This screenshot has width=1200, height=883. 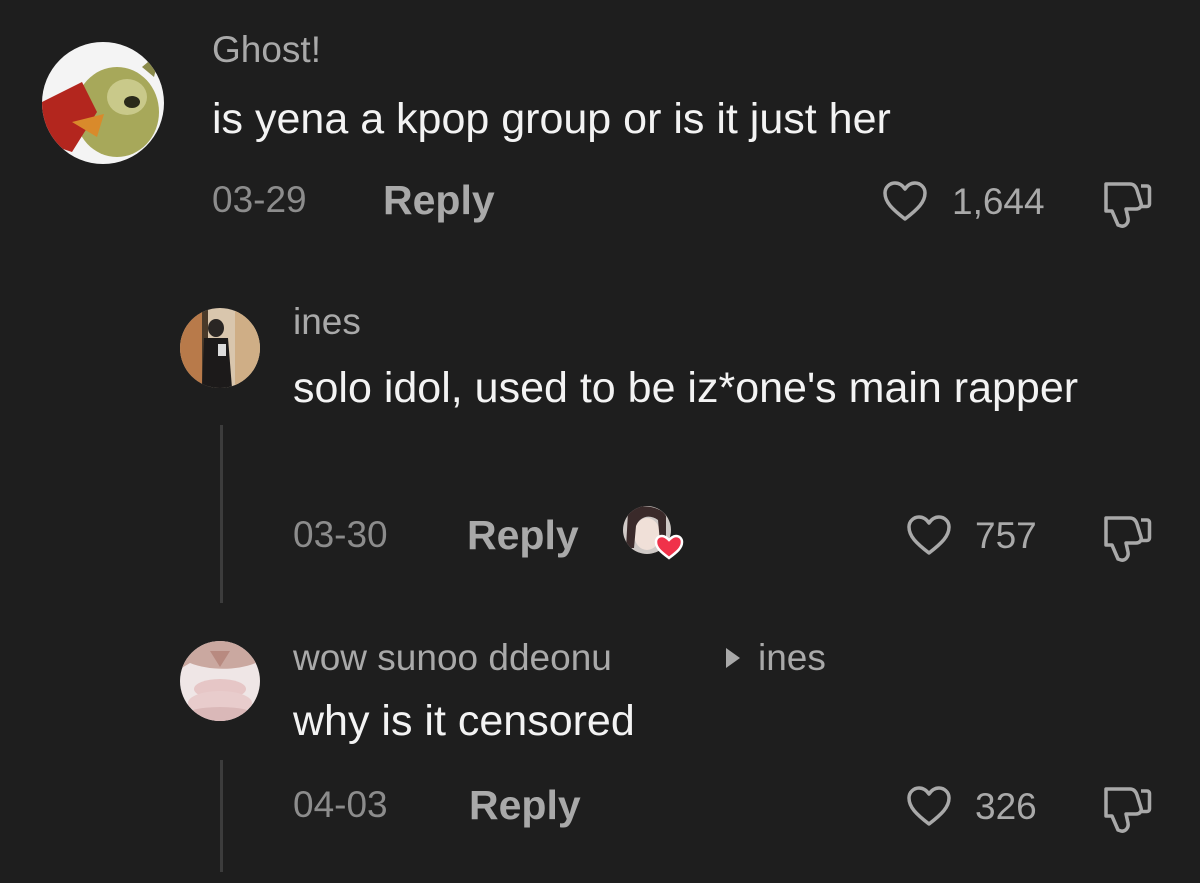 What do you see at coordinates (266, 50) in the screenshot?
I see `username: Ghost!` at bounding box center [266, 50].